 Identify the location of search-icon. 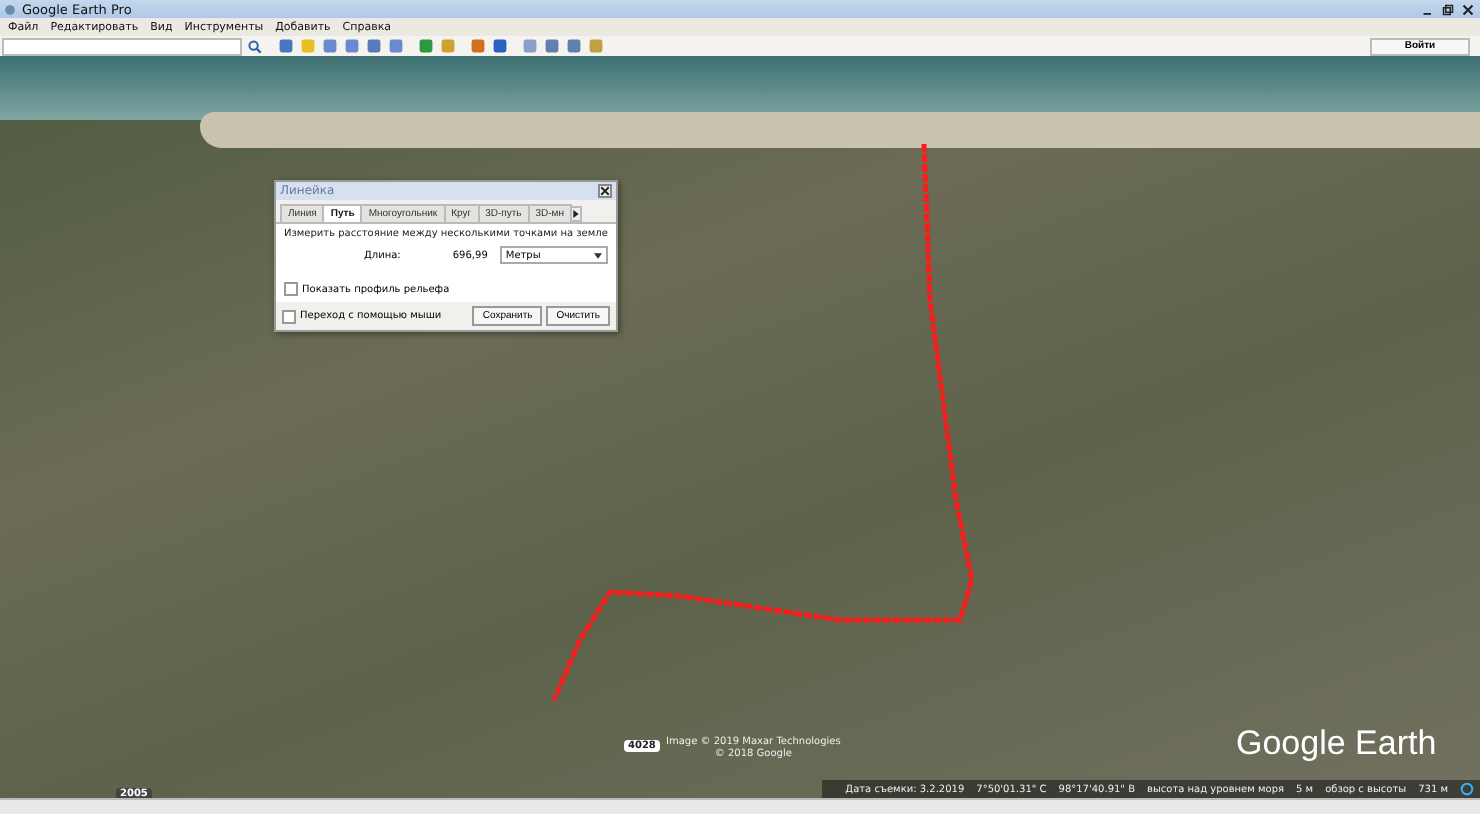
(255, 46).